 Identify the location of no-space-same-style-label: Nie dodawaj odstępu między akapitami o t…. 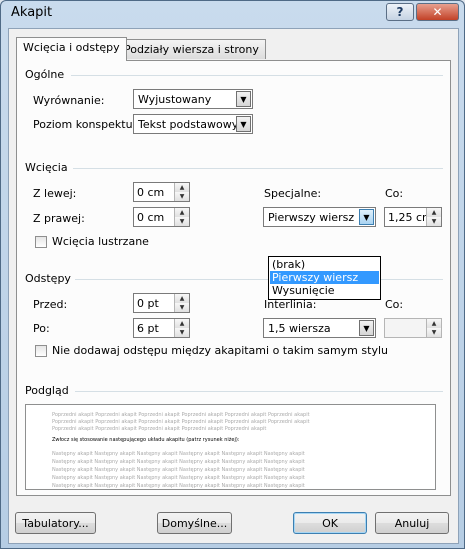
(220, 350).